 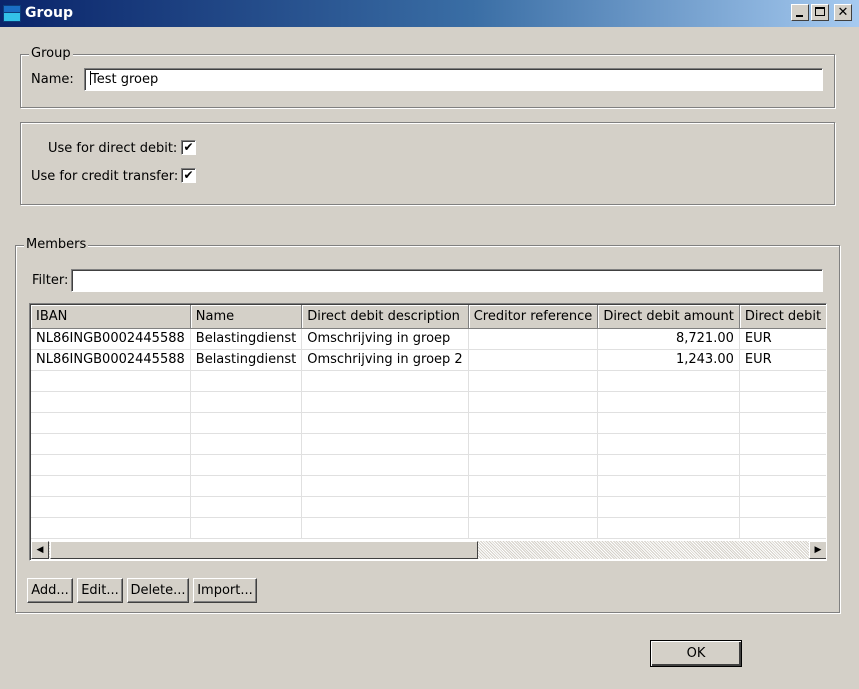 I want to click on credit-transfer-label: Use for credit transfer:, so click(x=105, y=176).